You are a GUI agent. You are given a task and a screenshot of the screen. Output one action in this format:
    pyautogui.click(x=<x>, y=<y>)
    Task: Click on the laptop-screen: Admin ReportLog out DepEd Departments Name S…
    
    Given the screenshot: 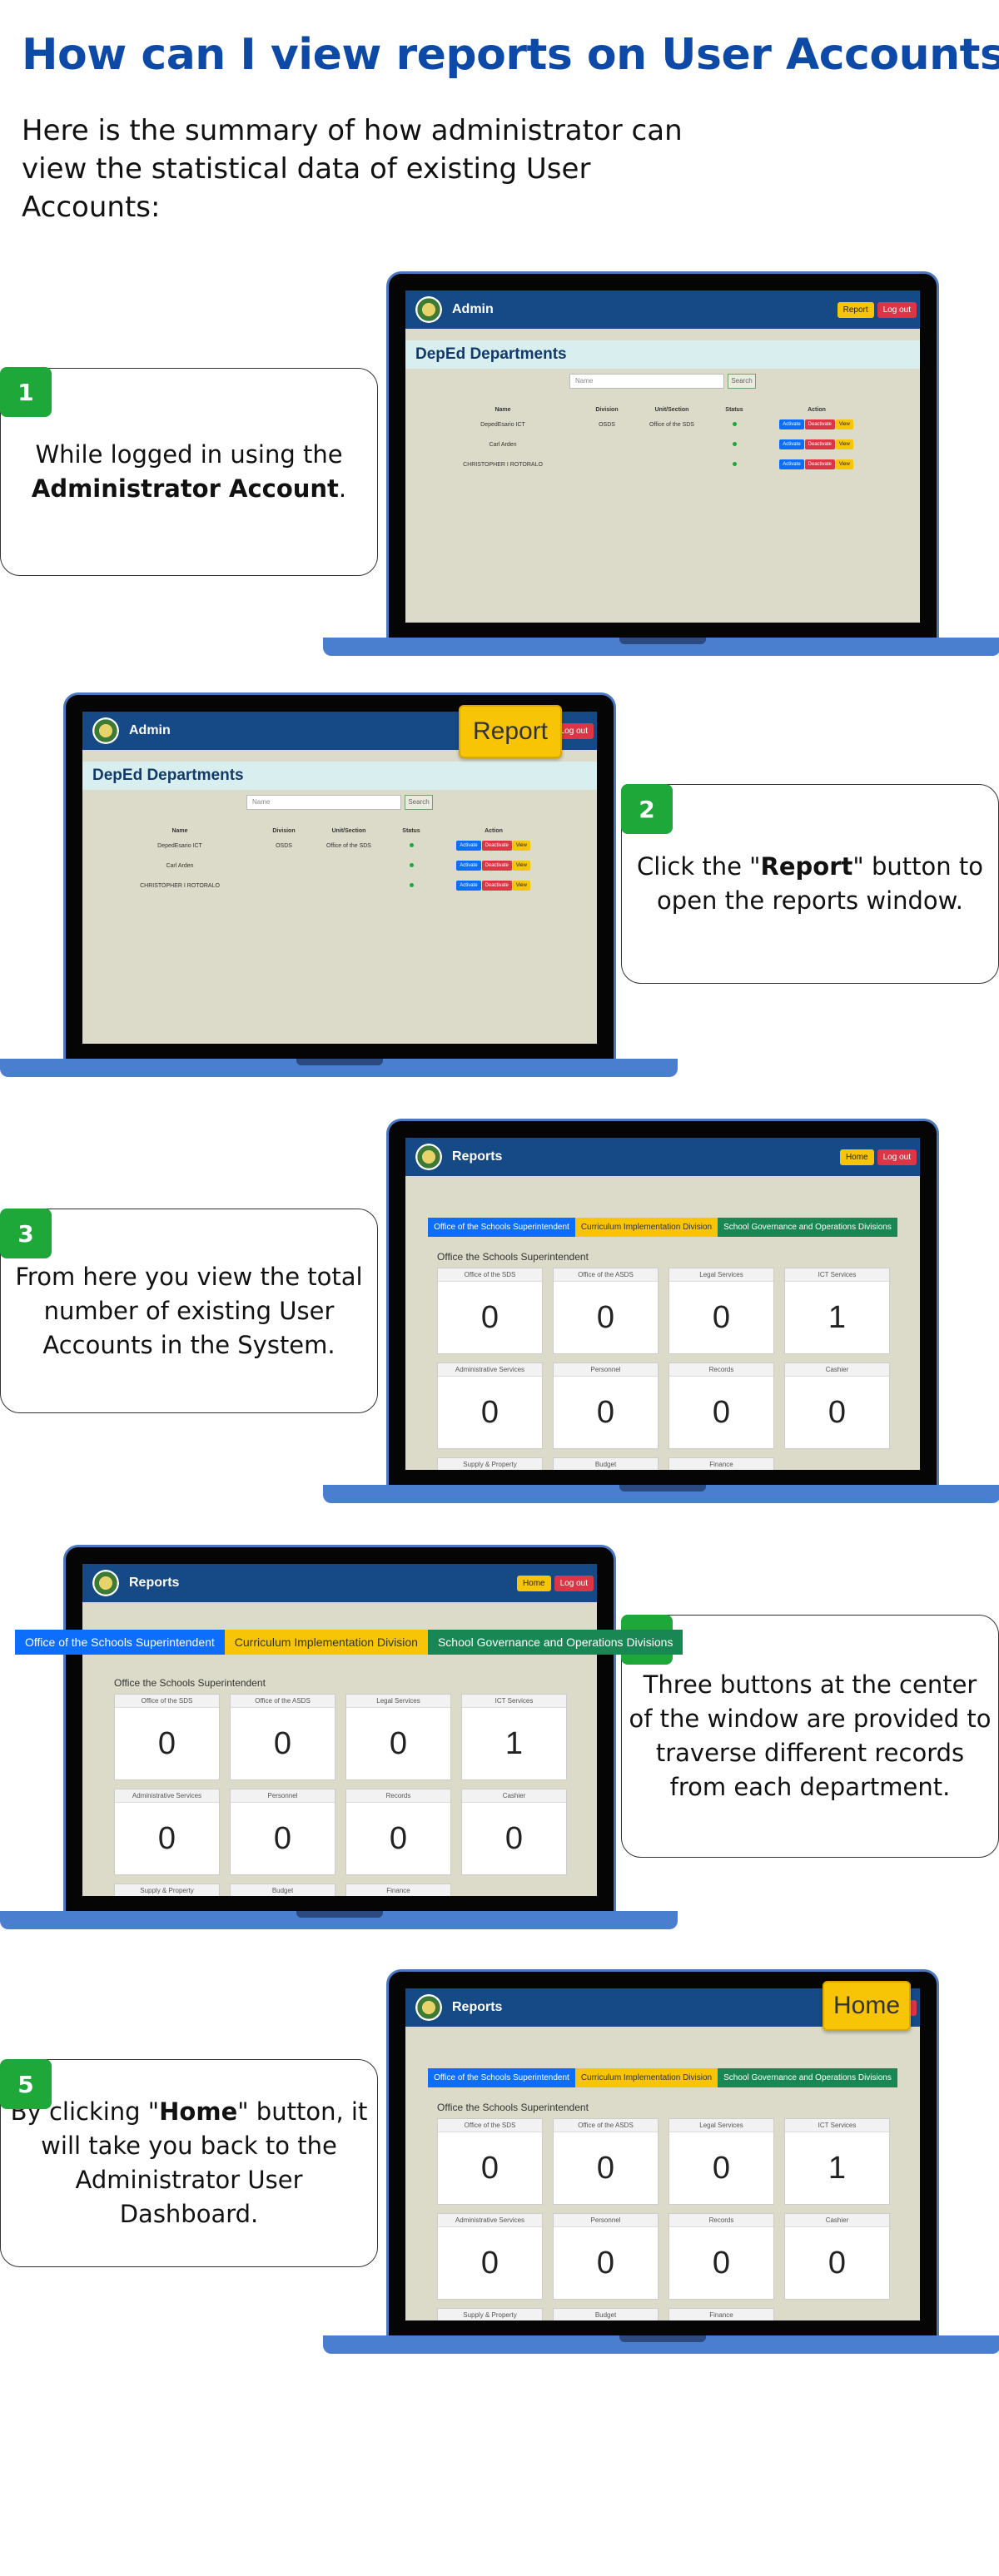 What is the action you would take?
    pyautogui.click(x=662, y=456)
    